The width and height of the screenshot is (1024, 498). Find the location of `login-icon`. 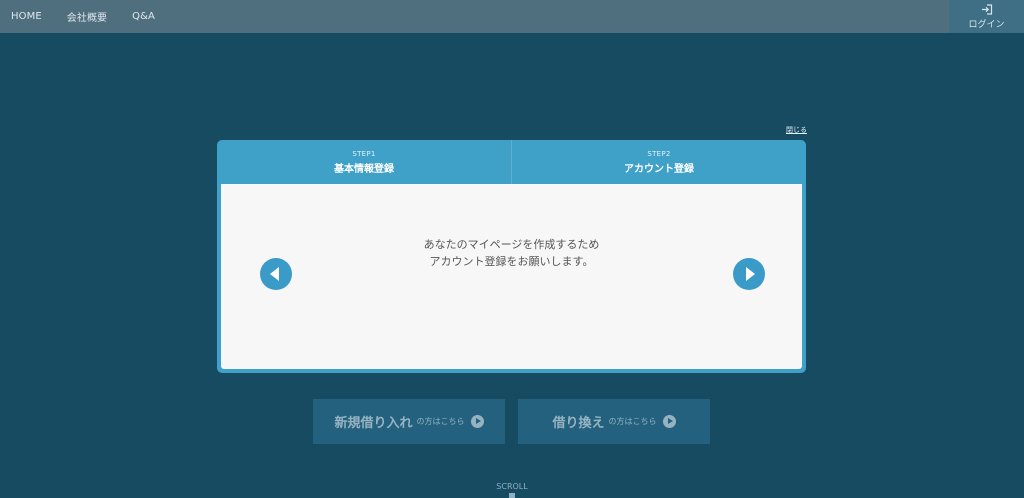

login-icon is located at coordinates (986, 9).